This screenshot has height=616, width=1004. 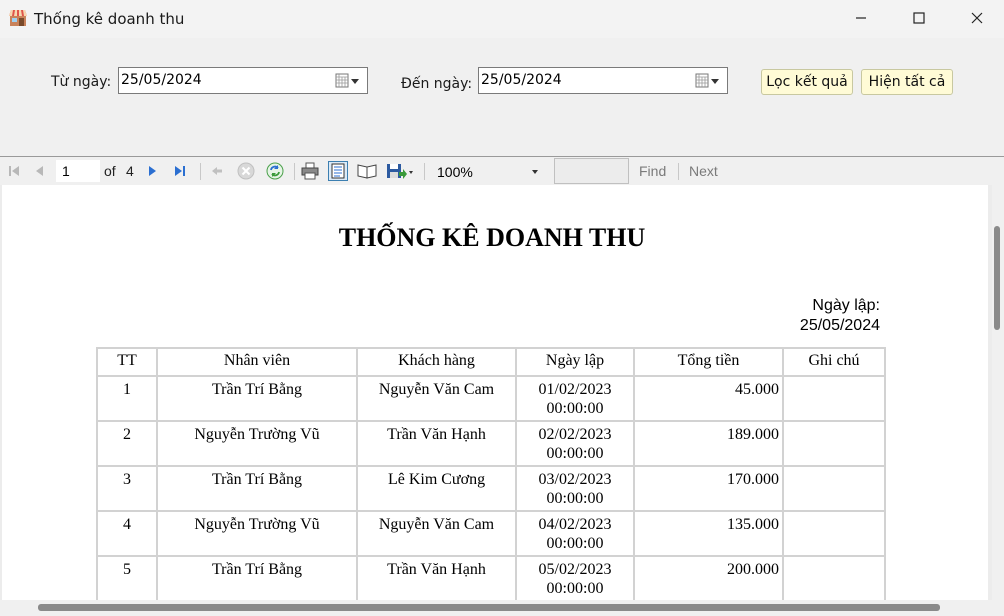 What do you see at coordinates (488, 171) in the screenshot?
I see `zoom-select: 100%` at bounding box center [488, 171].